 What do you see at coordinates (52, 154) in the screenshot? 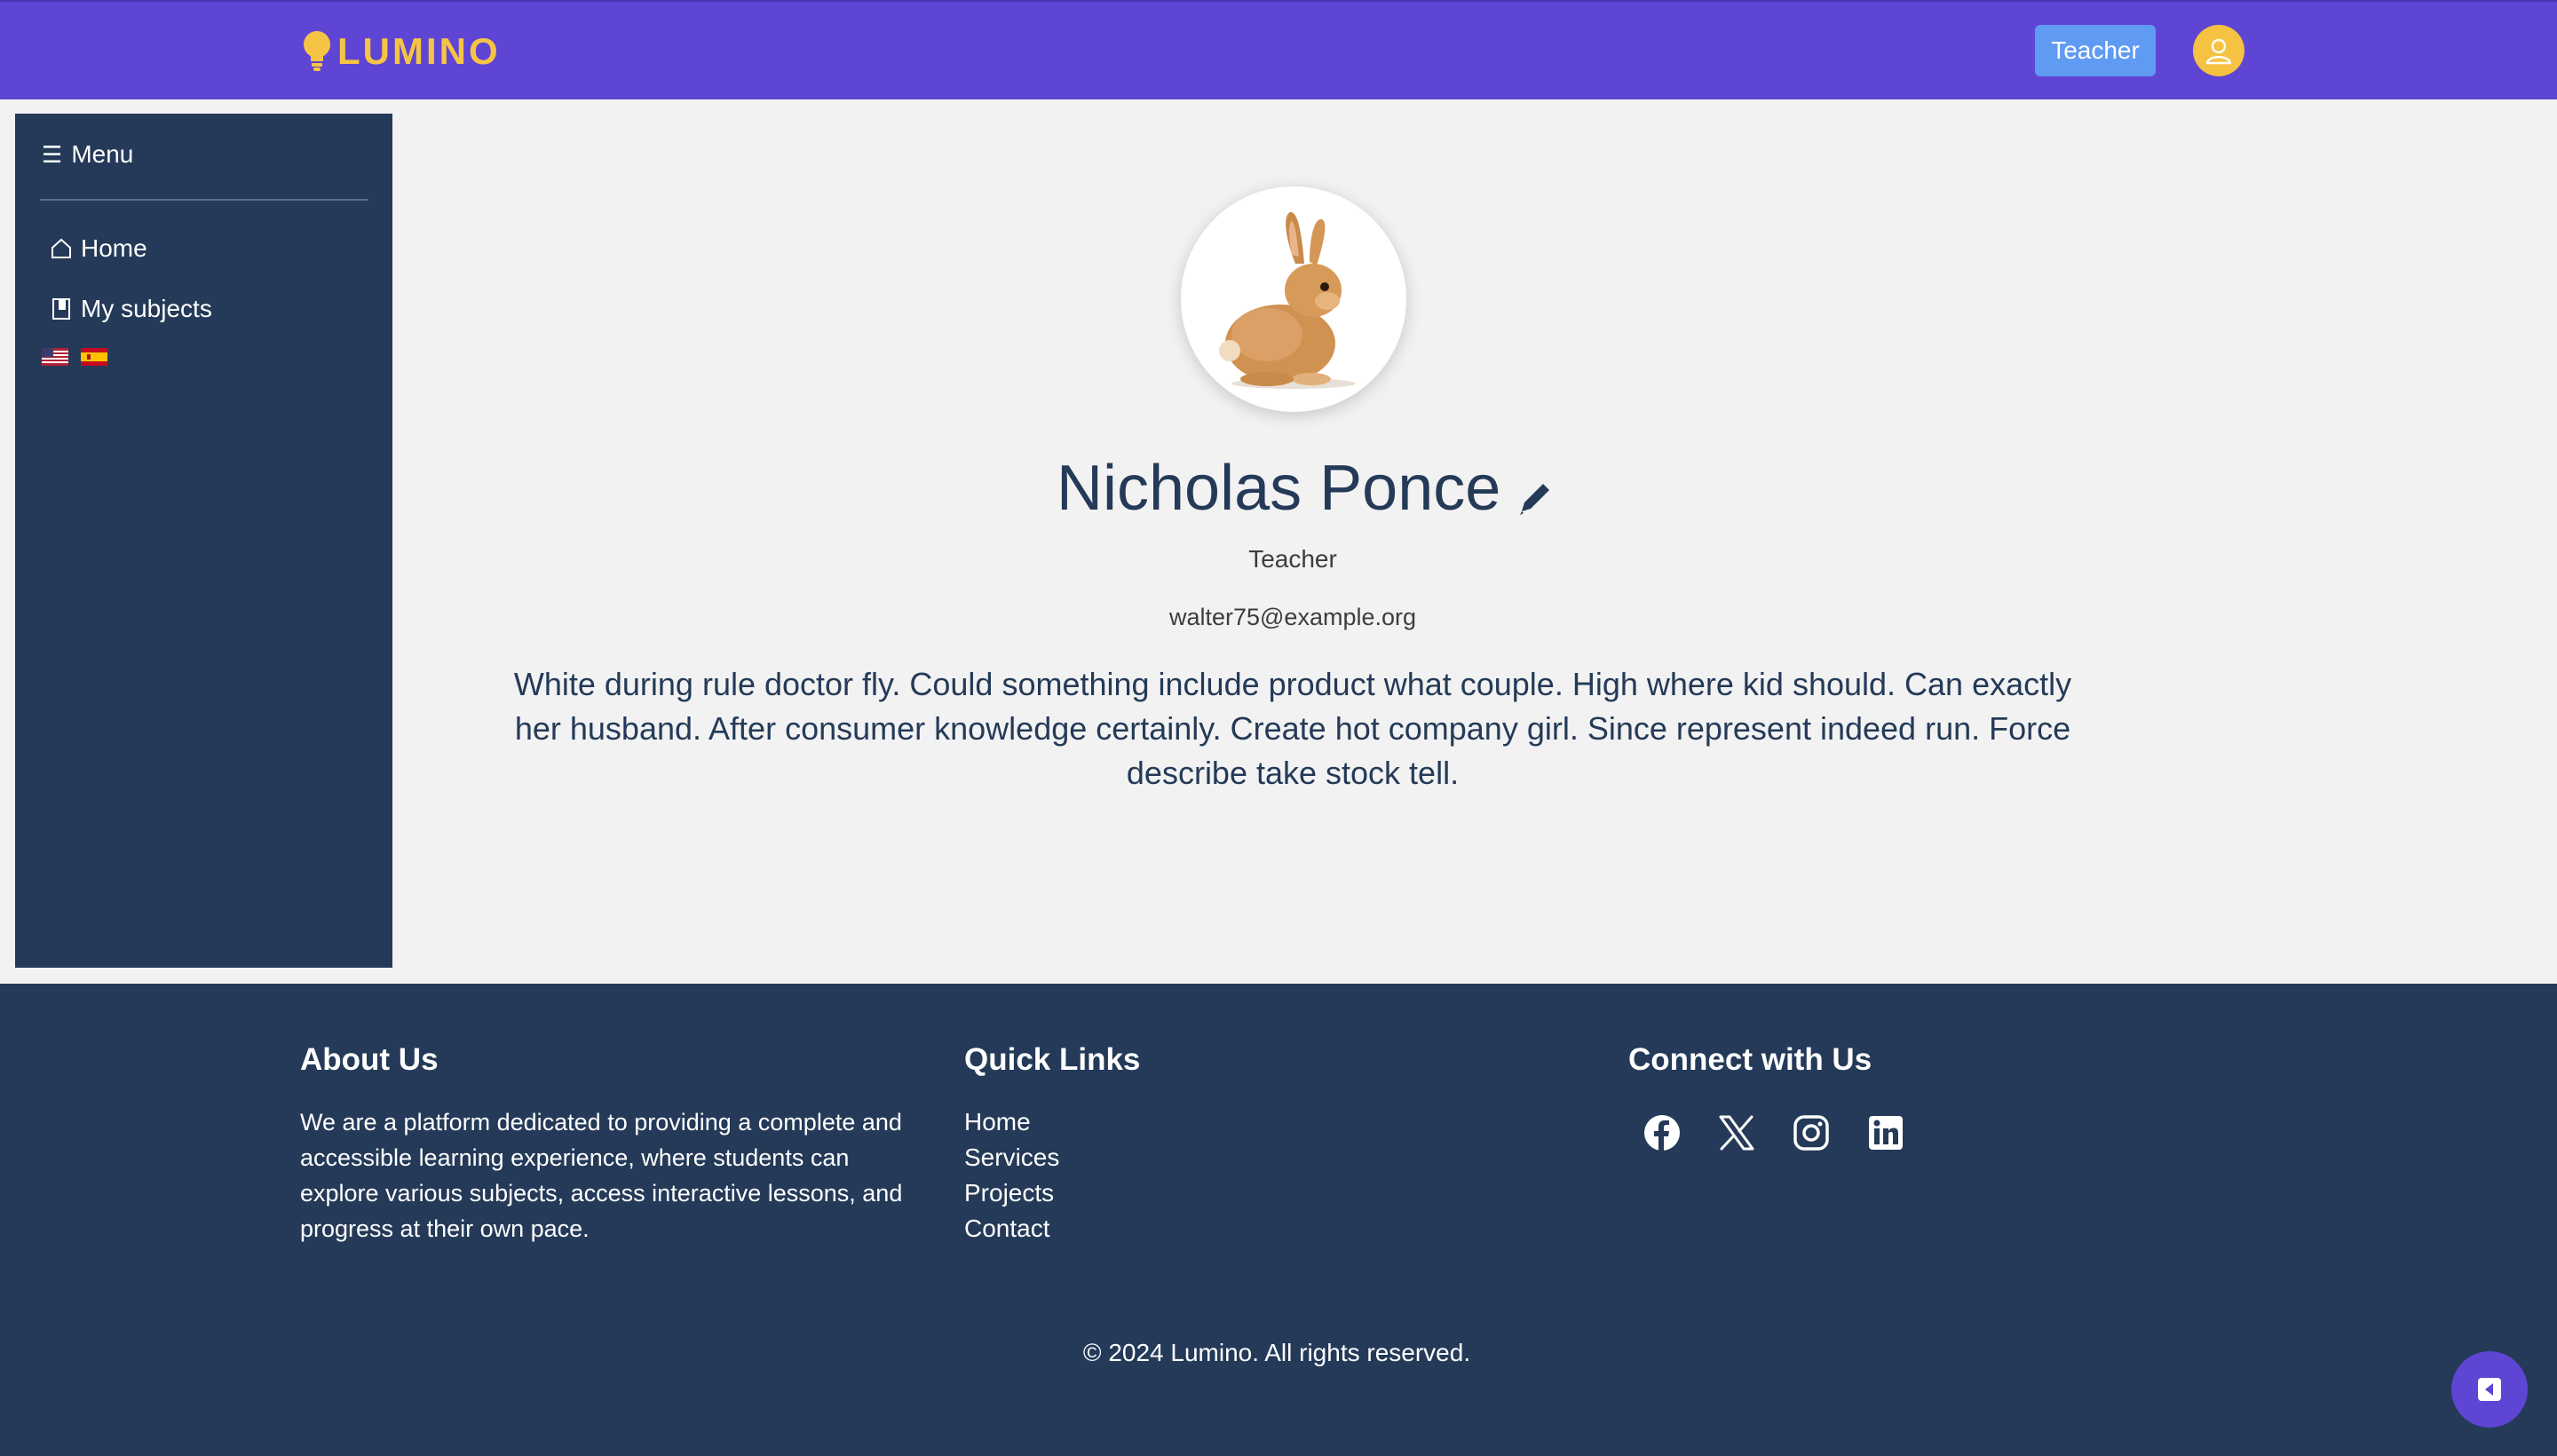
I see `hamburger-icon: ☰` at bounding box center [52, 154].